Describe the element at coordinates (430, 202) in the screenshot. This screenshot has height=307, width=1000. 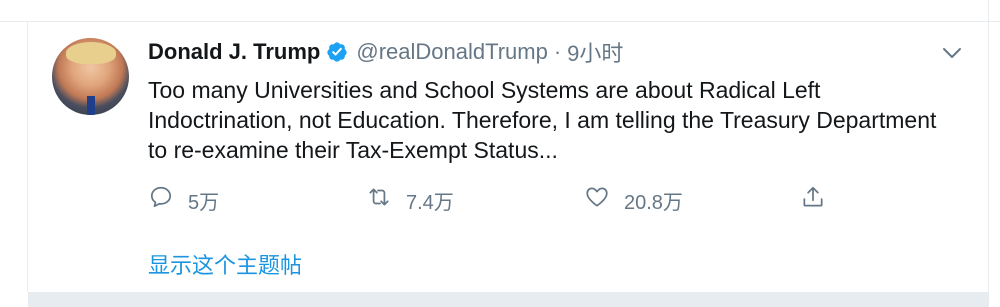
I see `retweet-count: 7.4万` at that location.